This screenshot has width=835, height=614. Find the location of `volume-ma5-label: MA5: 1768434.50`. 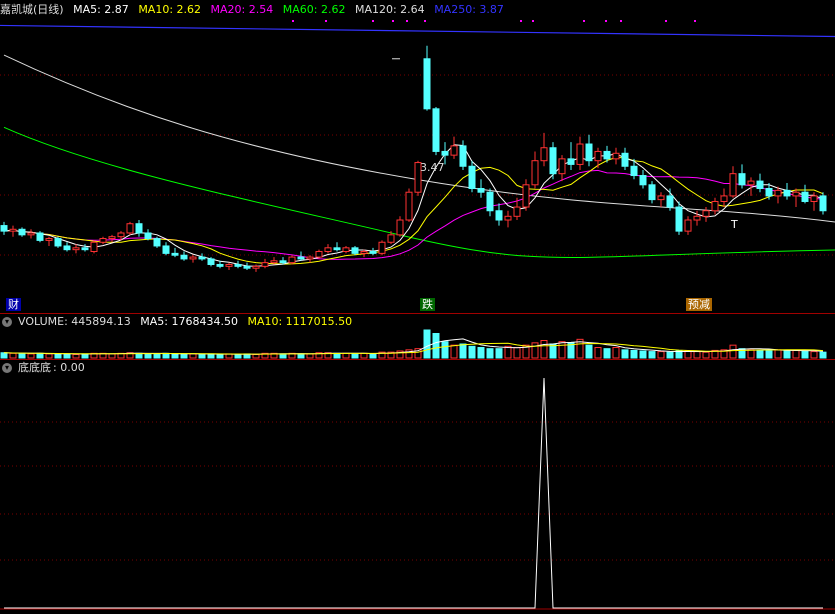

volume-ma5-label: MA5: 1768434.50 is located at coordinates (189, 321).